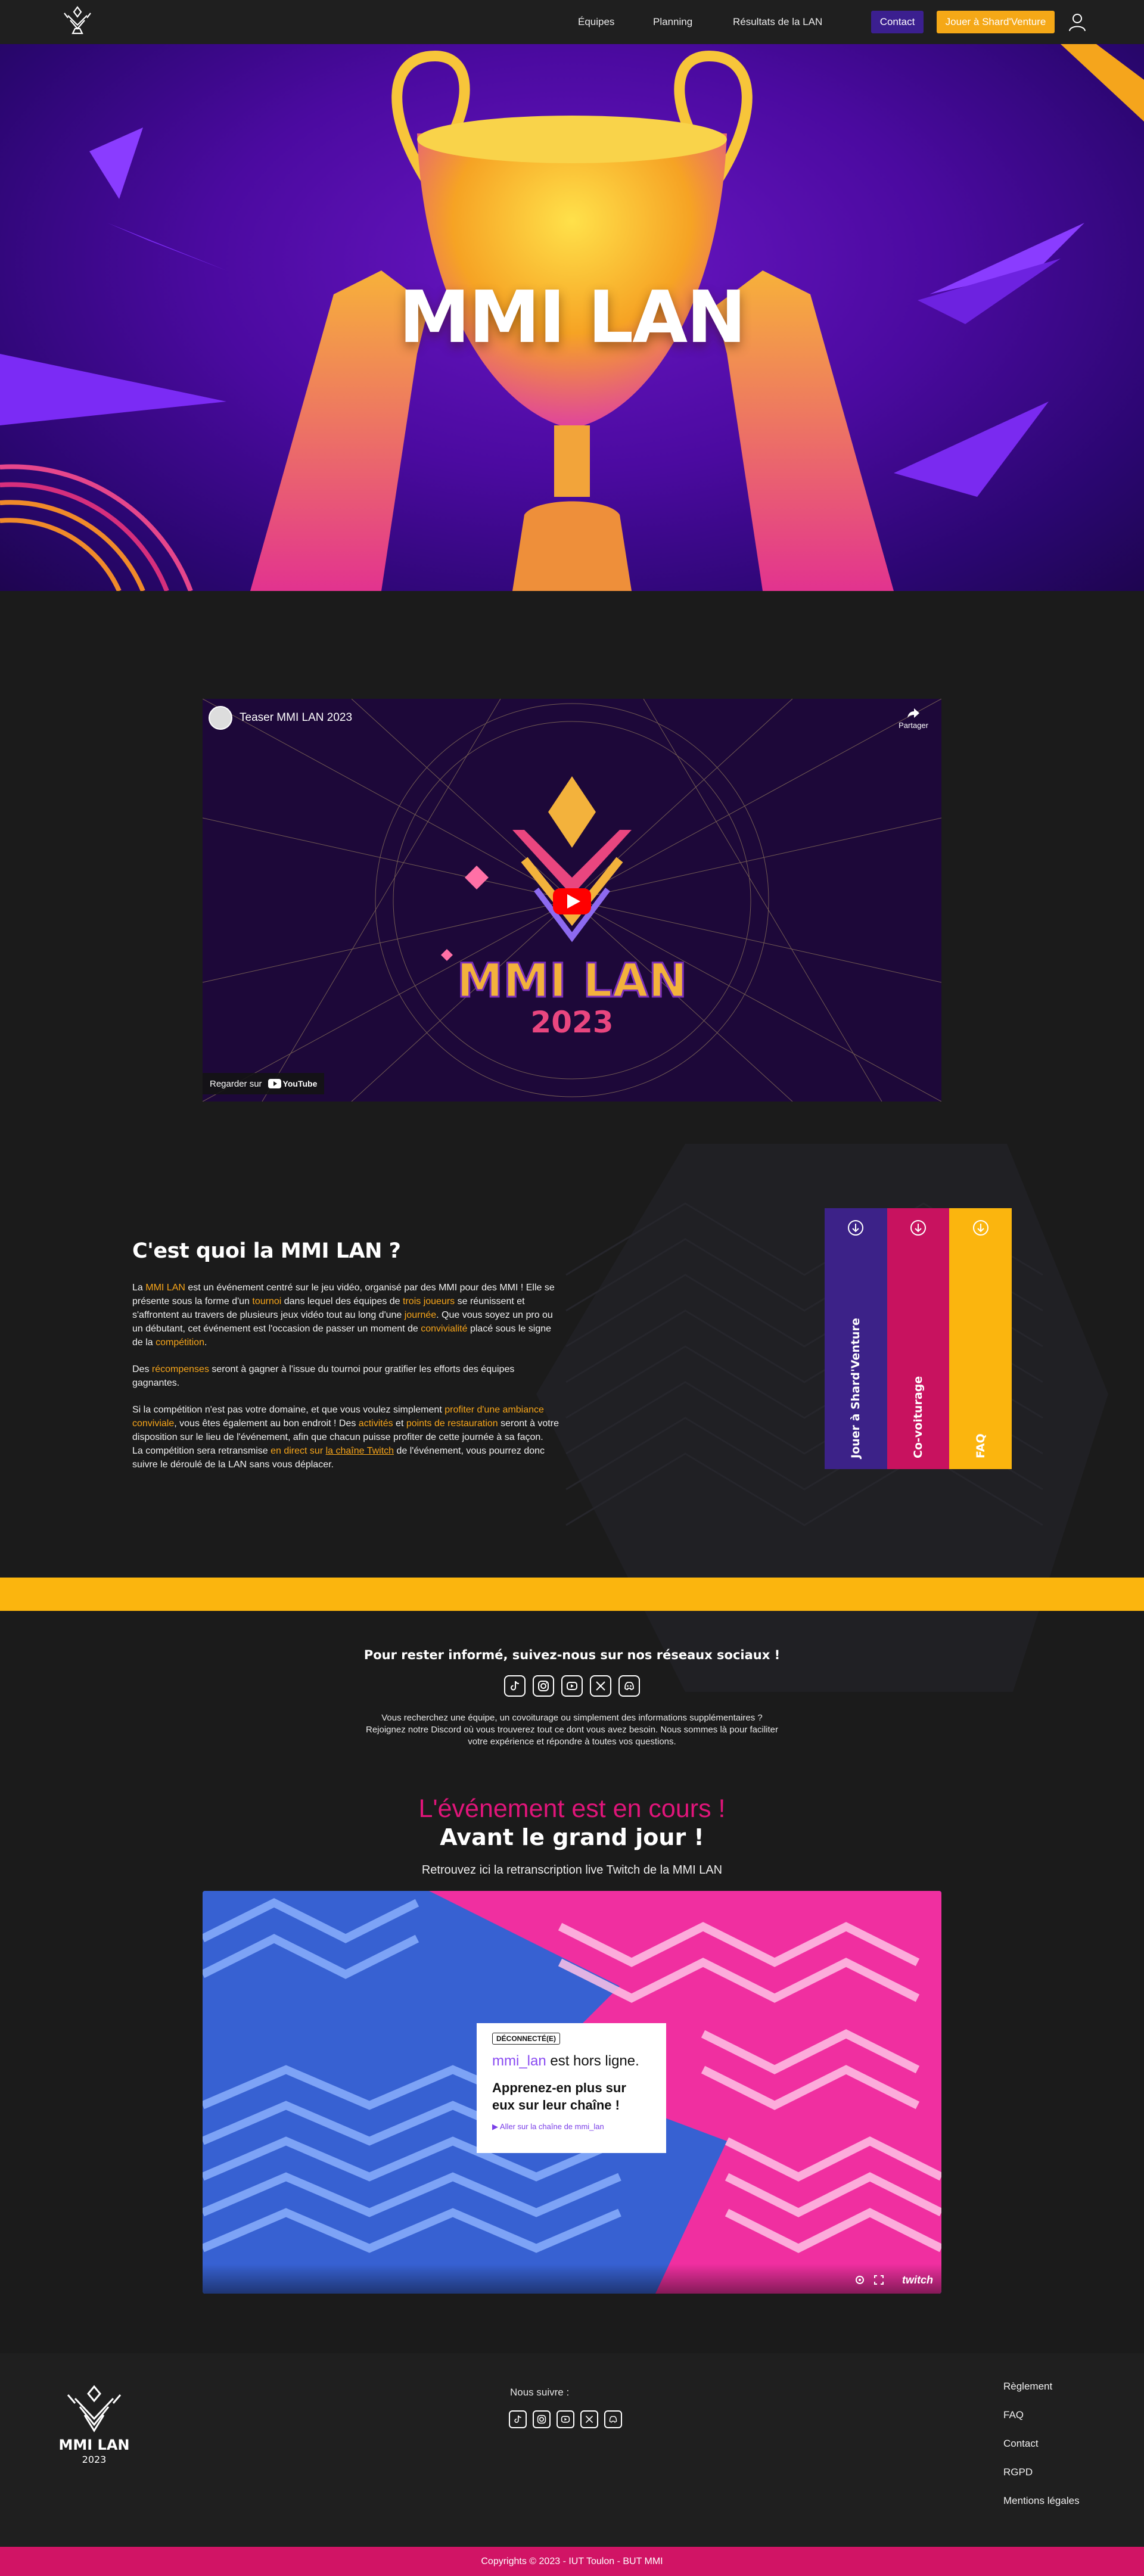 The height and width of the screenshot is (2576, 1144). Describe the element at coordinates (296, 717) in the screenshot. I see `video-title: Teaser MMI LAN 2023` at that location.